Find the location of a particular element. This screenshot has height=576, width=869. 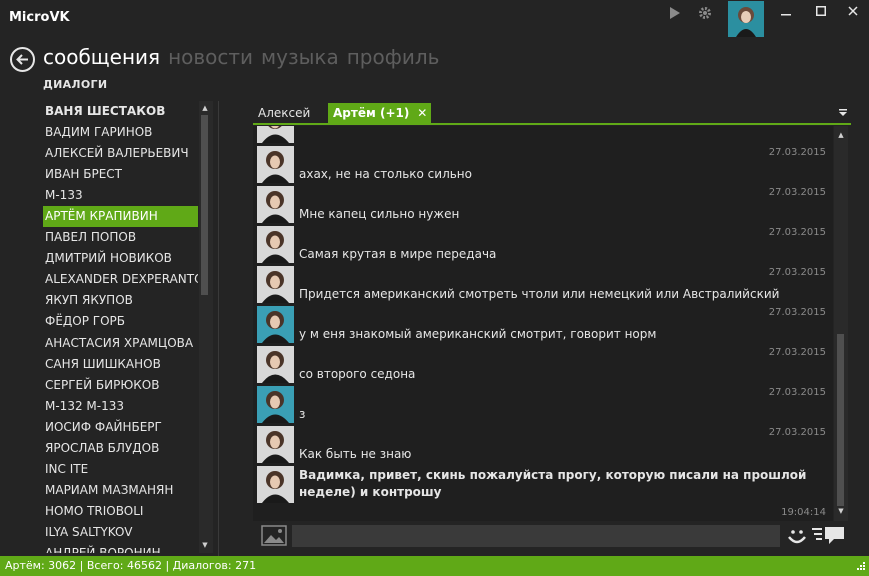

nav-music: музыка is located at coordinates (300, 57).